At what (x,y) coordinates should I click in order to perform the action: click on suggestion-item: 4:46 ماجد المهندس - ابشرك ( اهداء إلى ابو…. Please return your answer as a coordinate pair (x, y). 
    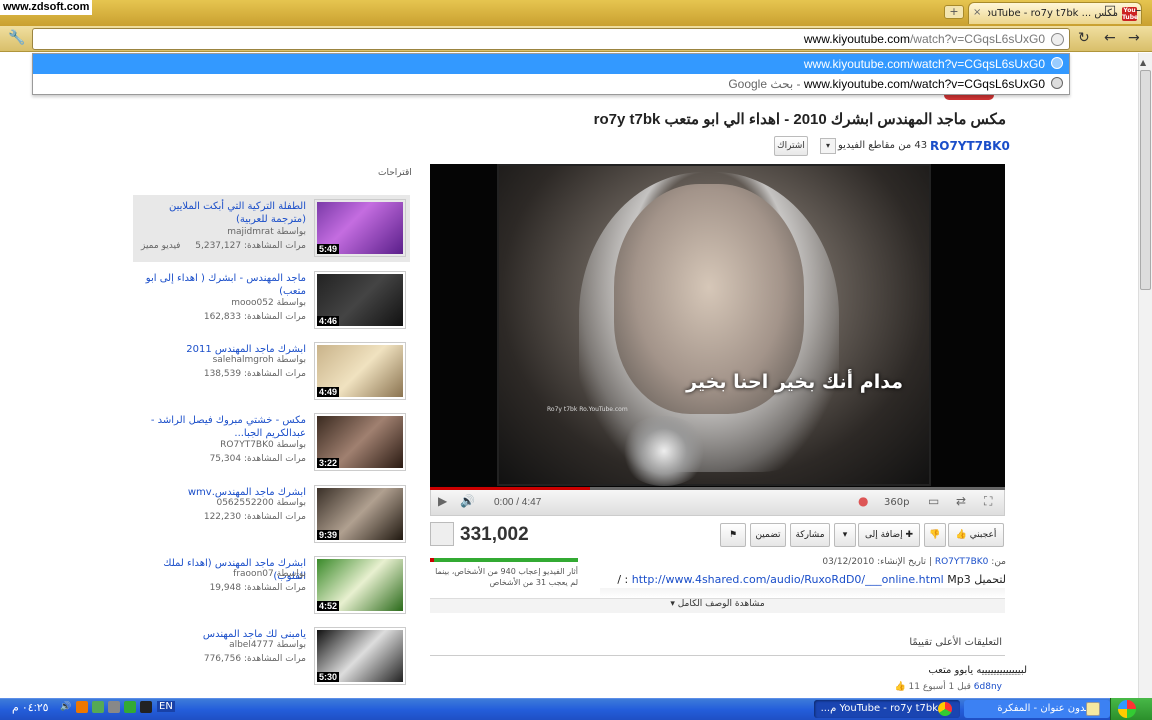
    Looking at the image, I should click on (271, 300).